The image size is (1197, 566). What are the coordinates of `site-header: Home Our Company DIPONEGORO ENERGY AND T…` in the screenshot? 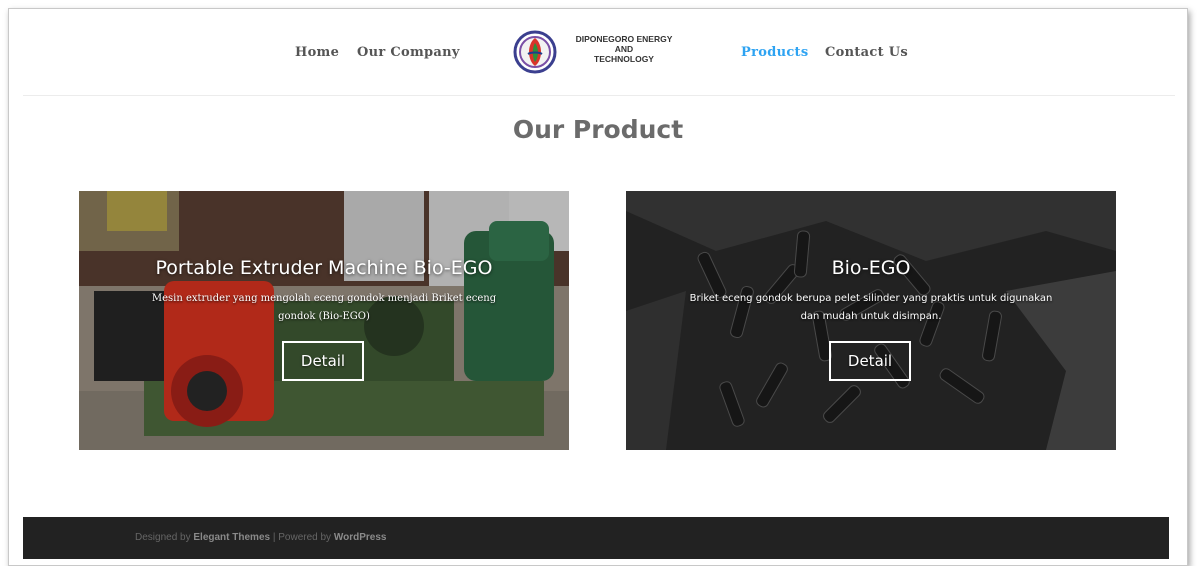 It's located at (599, 52).